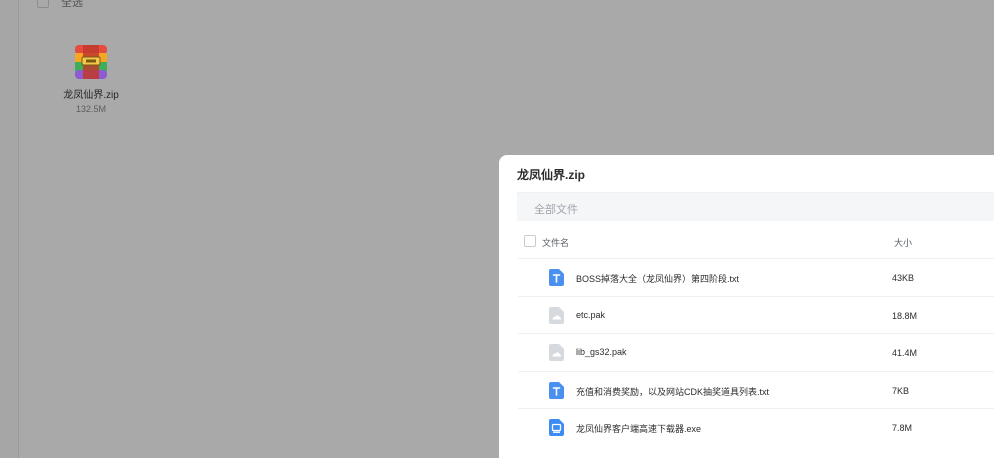  What do you see at coordinates (9, 229) in the screenshot?
I see `sidebar-edge` at bounding box center [9, 229].